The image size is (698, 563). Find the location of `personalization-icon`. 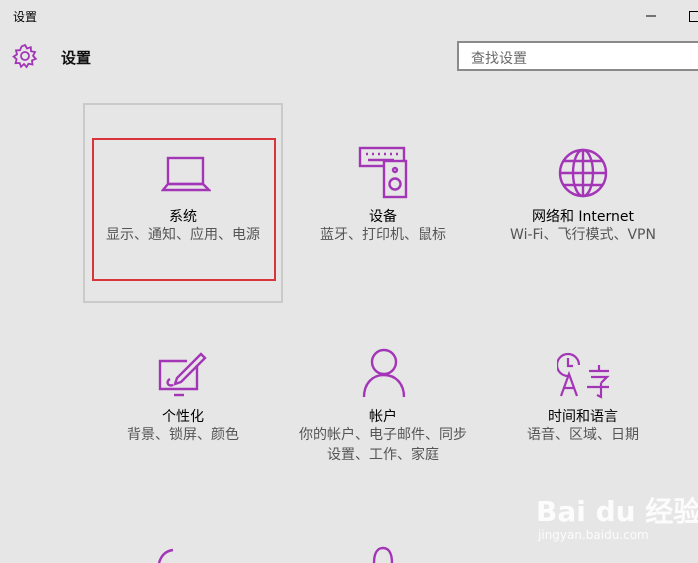

personalization-icon is located at coordinates (182, 374).